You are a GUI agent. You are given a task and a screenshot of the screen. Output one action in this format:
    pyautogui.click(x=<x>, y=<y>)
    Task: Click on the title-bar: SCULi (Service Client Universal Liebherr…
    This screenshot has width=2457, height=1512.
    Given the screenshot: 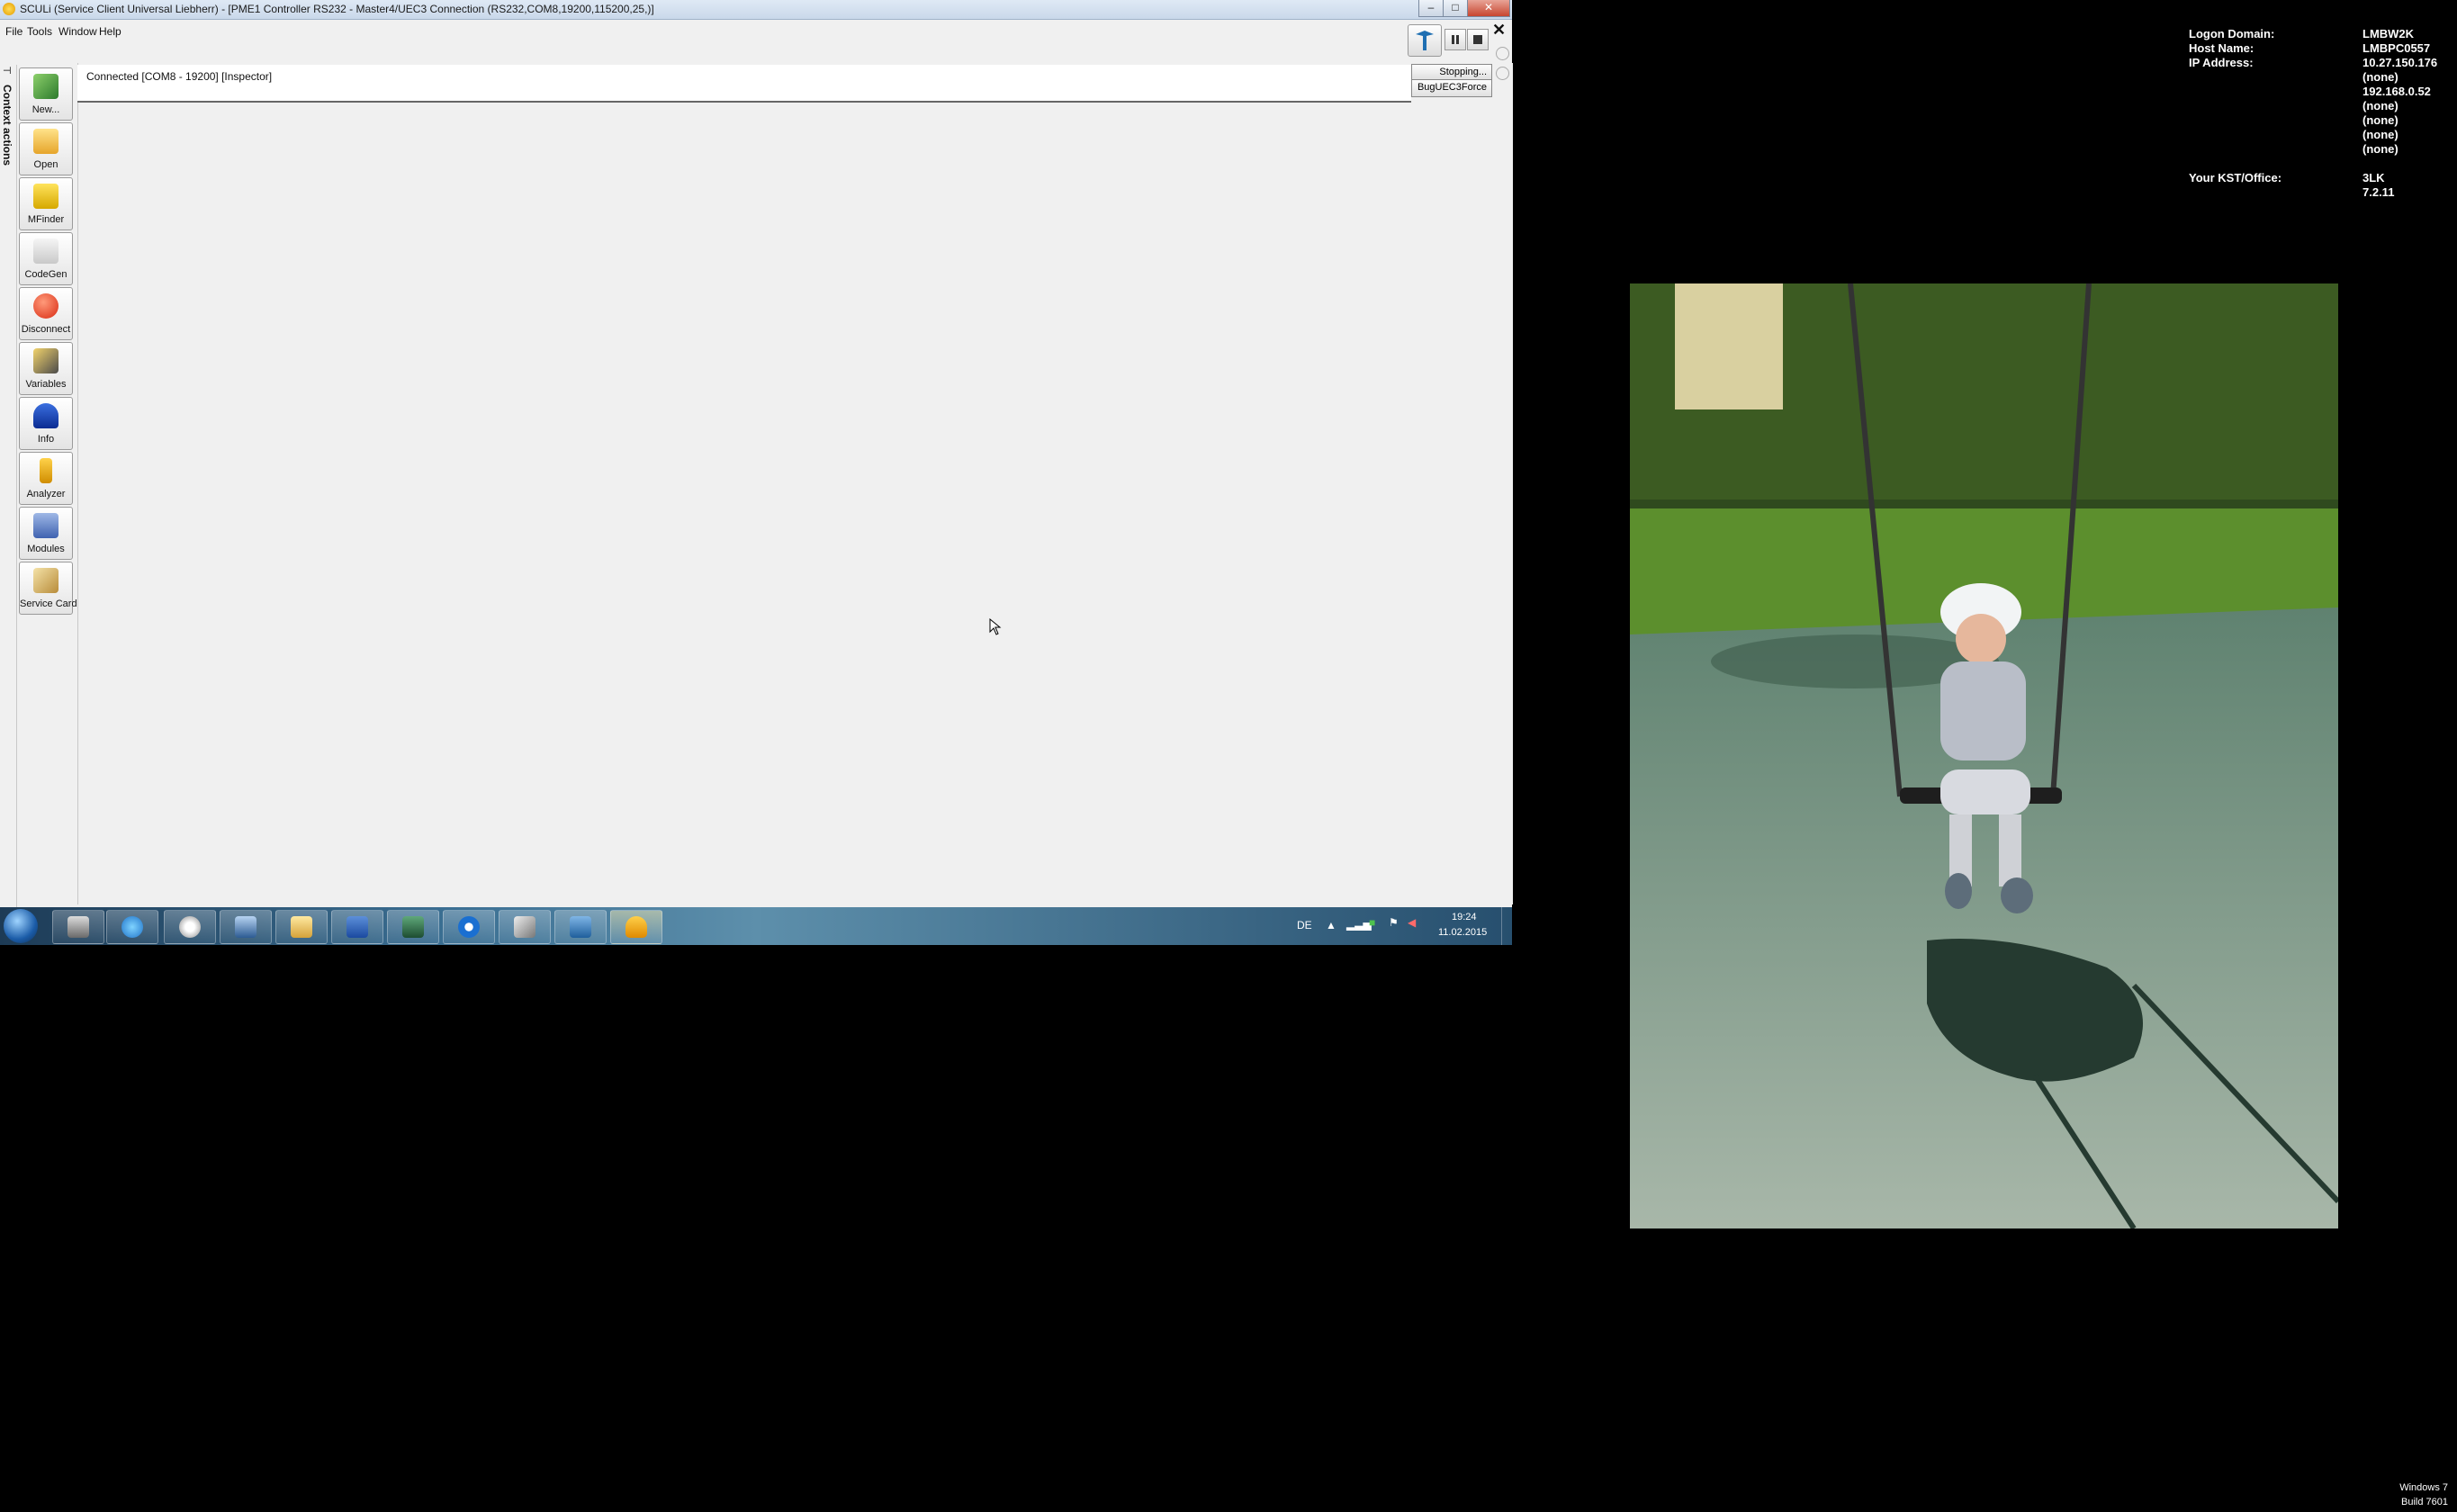 What is the action you would take?
    pyautogui.click(x=756, y=10)
    